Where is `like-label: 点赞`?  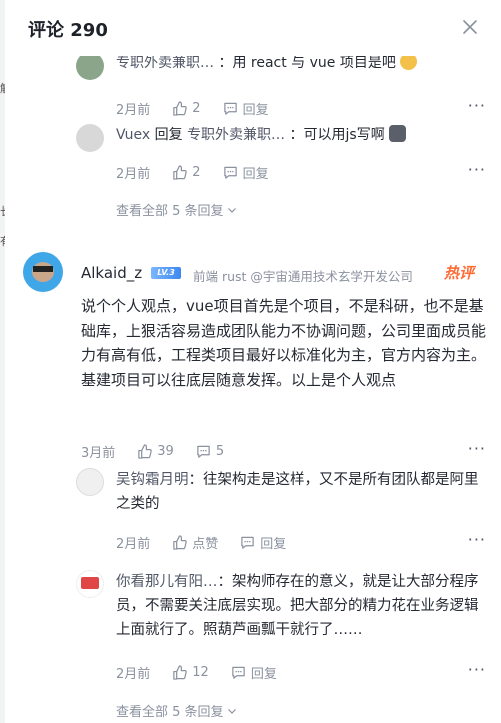
like-label: 点赞 is located at coordinates (205, 544).